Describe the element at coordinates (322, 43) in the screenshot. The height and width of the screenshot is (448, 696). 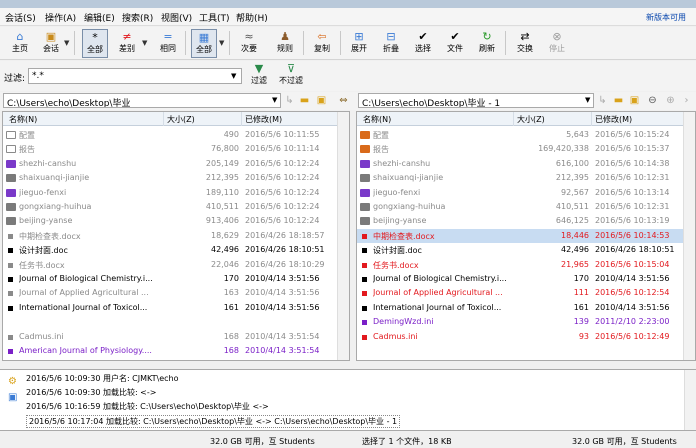
I see `copy-button: ⇦ 复制` at that location.